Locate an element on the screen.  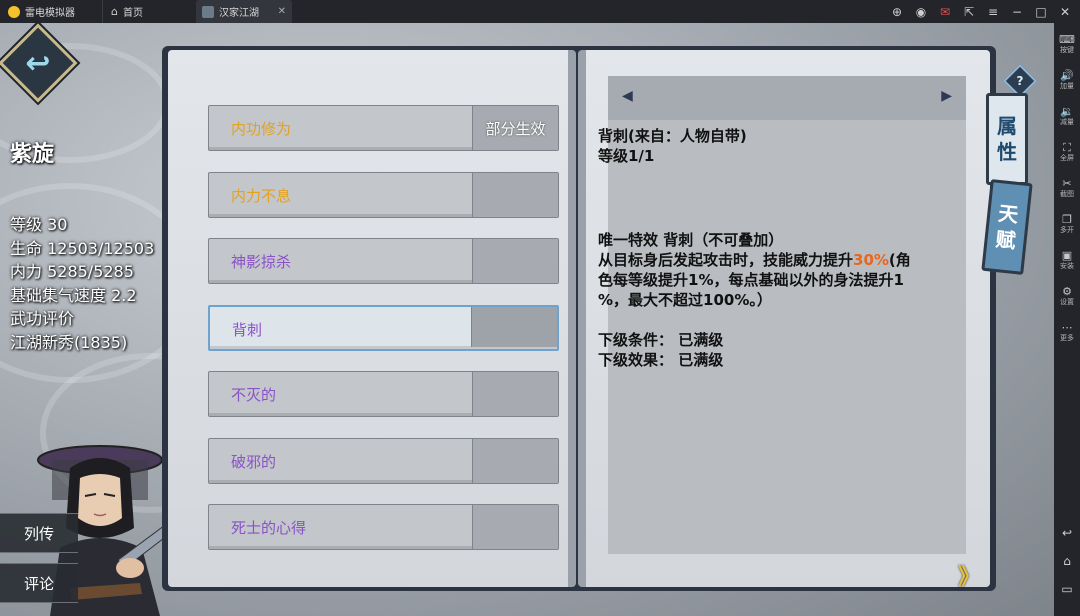
biography-button: 列传 is located at coordinates (39, 533).